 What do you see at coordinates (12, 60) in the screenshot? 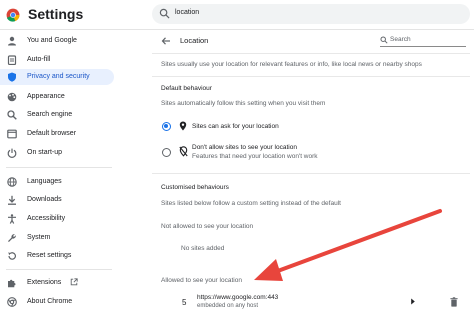
I see `clipboard-icon` at bounding box center [12, 60].